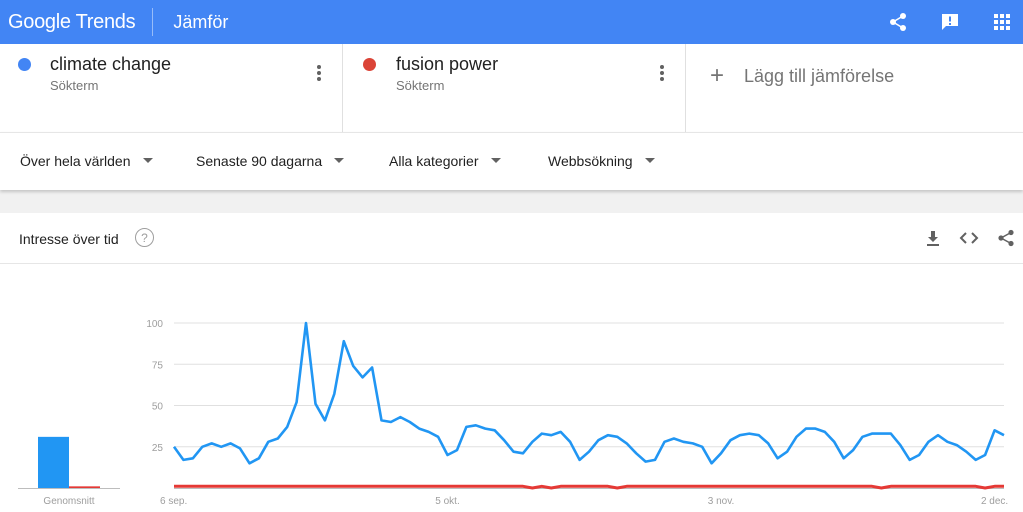  I want to click on region-label: Över hela världen, so click(75, 161).